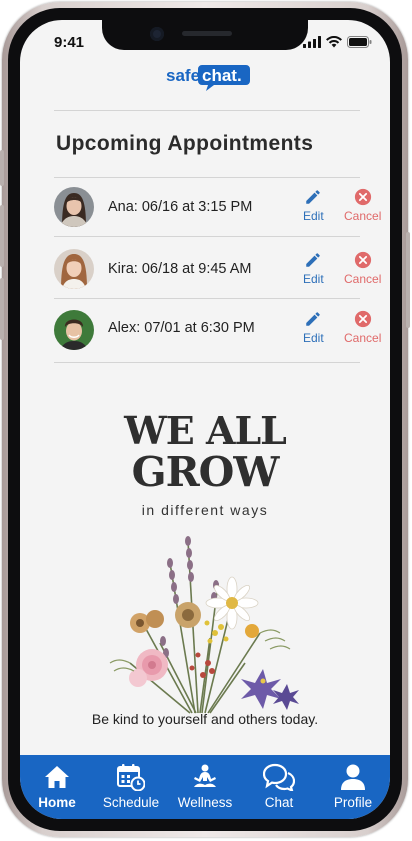 The height and width of the screenshot is (841, 412). Describe the element at coordinates (57, 802) in the screenshot. I see `tab-label: Home` at that location.